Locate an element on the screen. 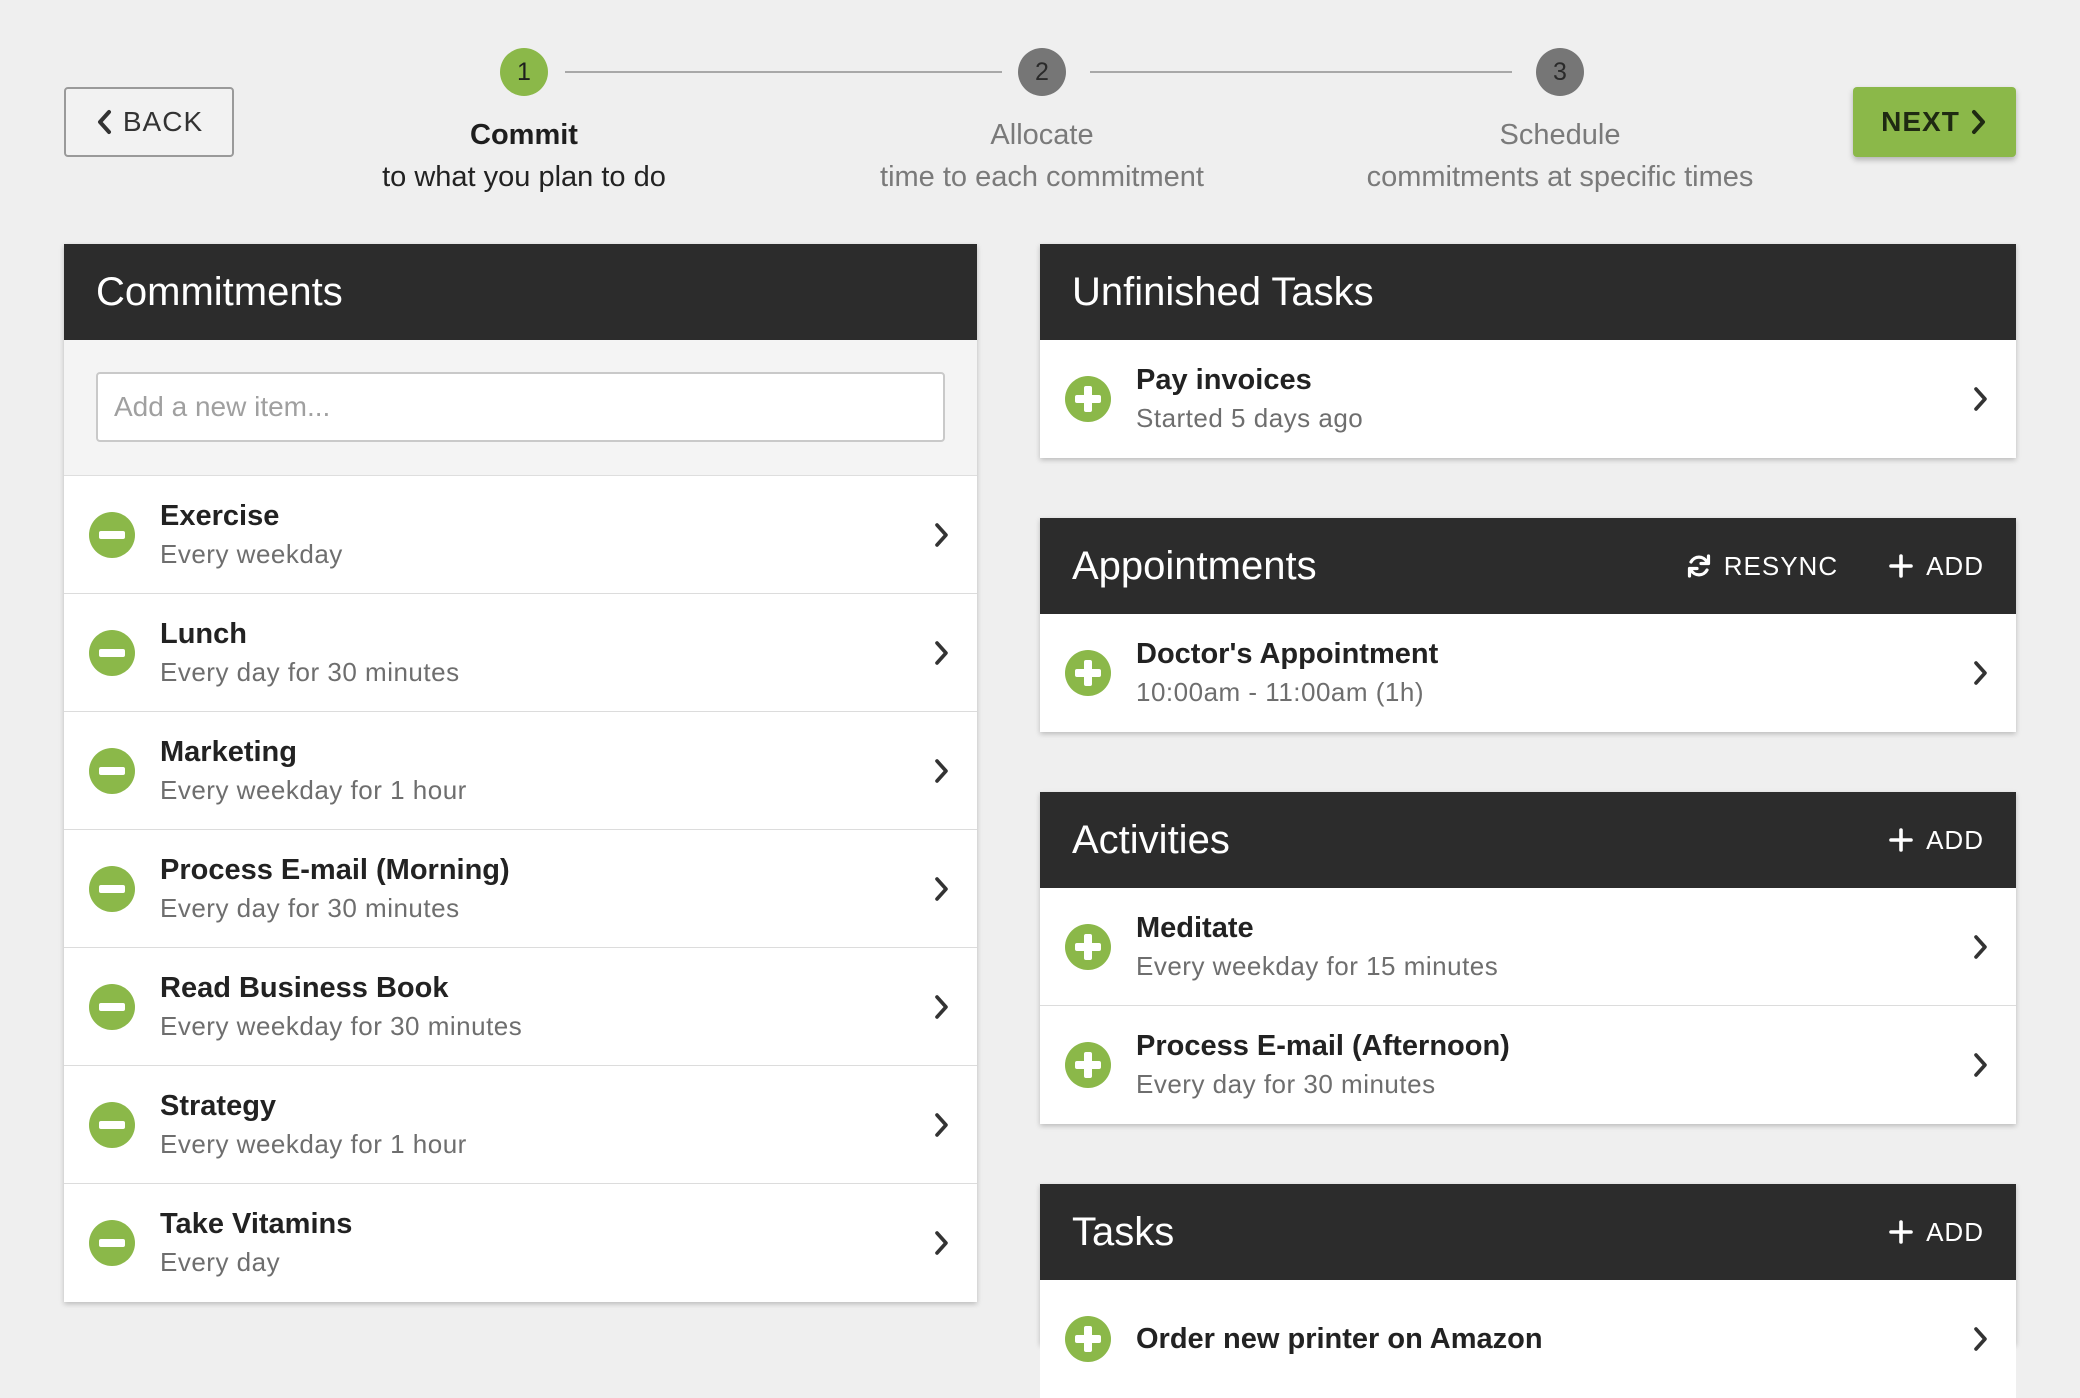  add-task-button: ADD is located at coordinates (1936, 1232).